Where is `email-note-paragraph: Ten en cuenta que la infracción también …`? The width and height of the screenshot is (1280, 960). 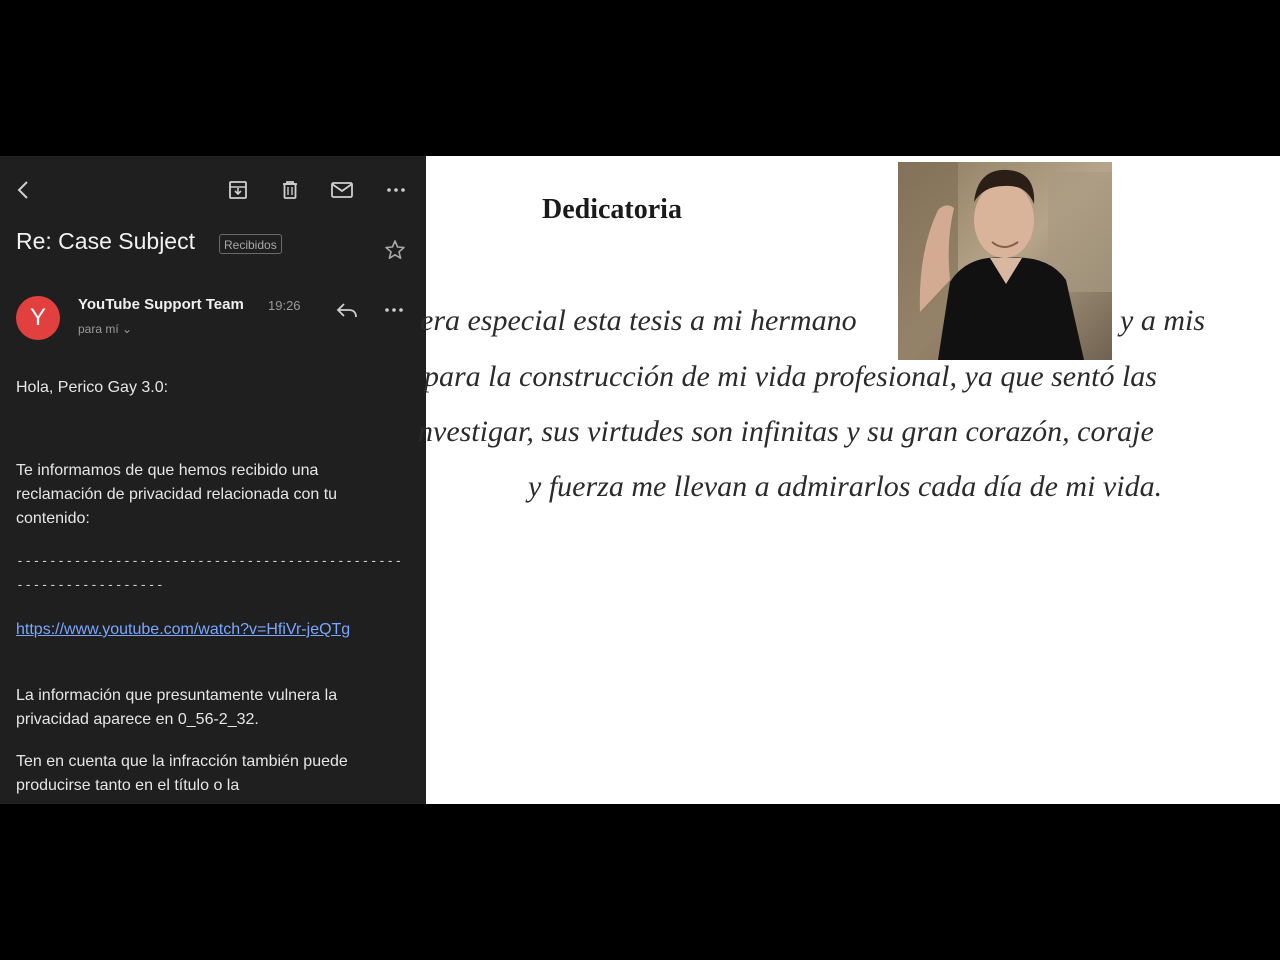 email-note-paragraph: Ten en cuenta que la infracción también … is located at coordinates (182, 773).